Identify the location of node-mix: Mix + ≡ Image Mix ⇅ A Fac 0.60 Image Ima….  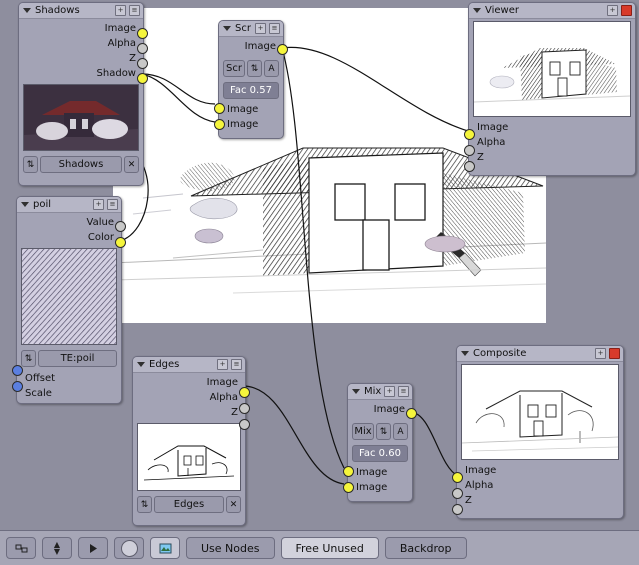
(380, 442).